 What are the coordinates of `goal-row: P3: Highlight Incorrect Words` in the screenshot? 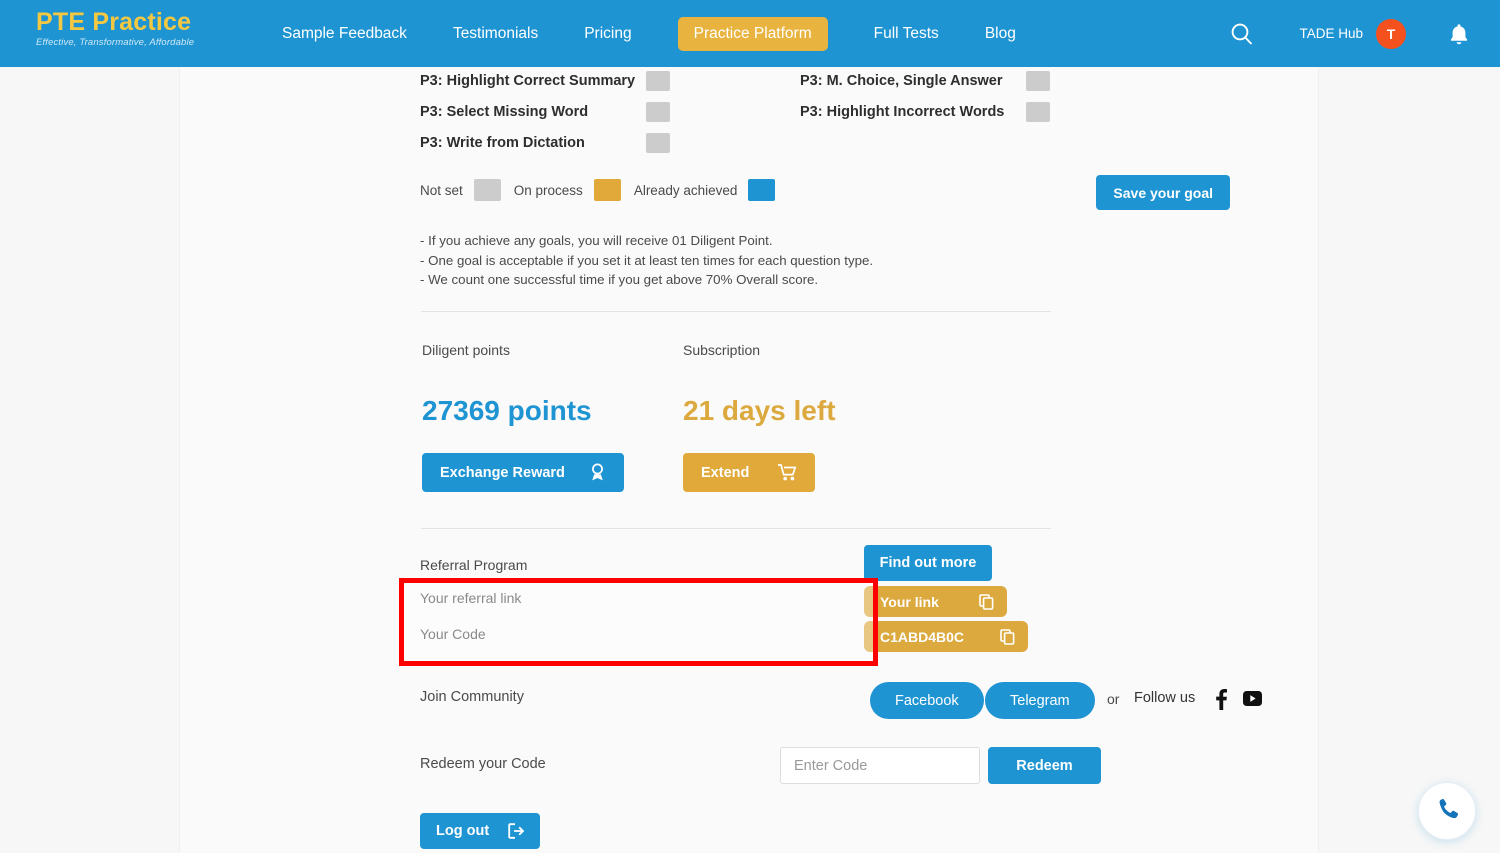 It's located at (925, 111).